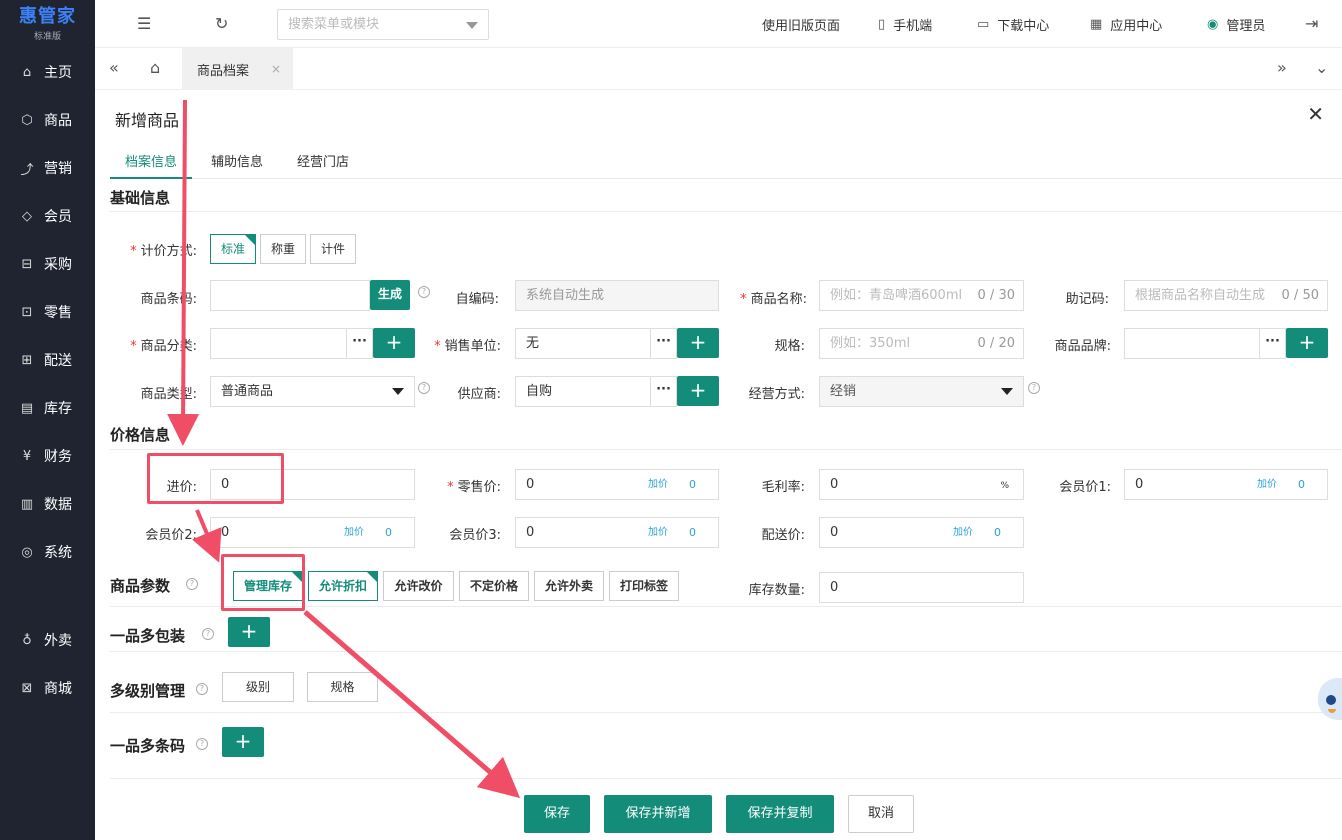 Image resolution: width=1342 pixels, height=840 pixels. What do you see at coordinates (47, 504) in the screenshot?
I see `sidebar-item-9: ▥ 数据` at bounding box center [47, 504].